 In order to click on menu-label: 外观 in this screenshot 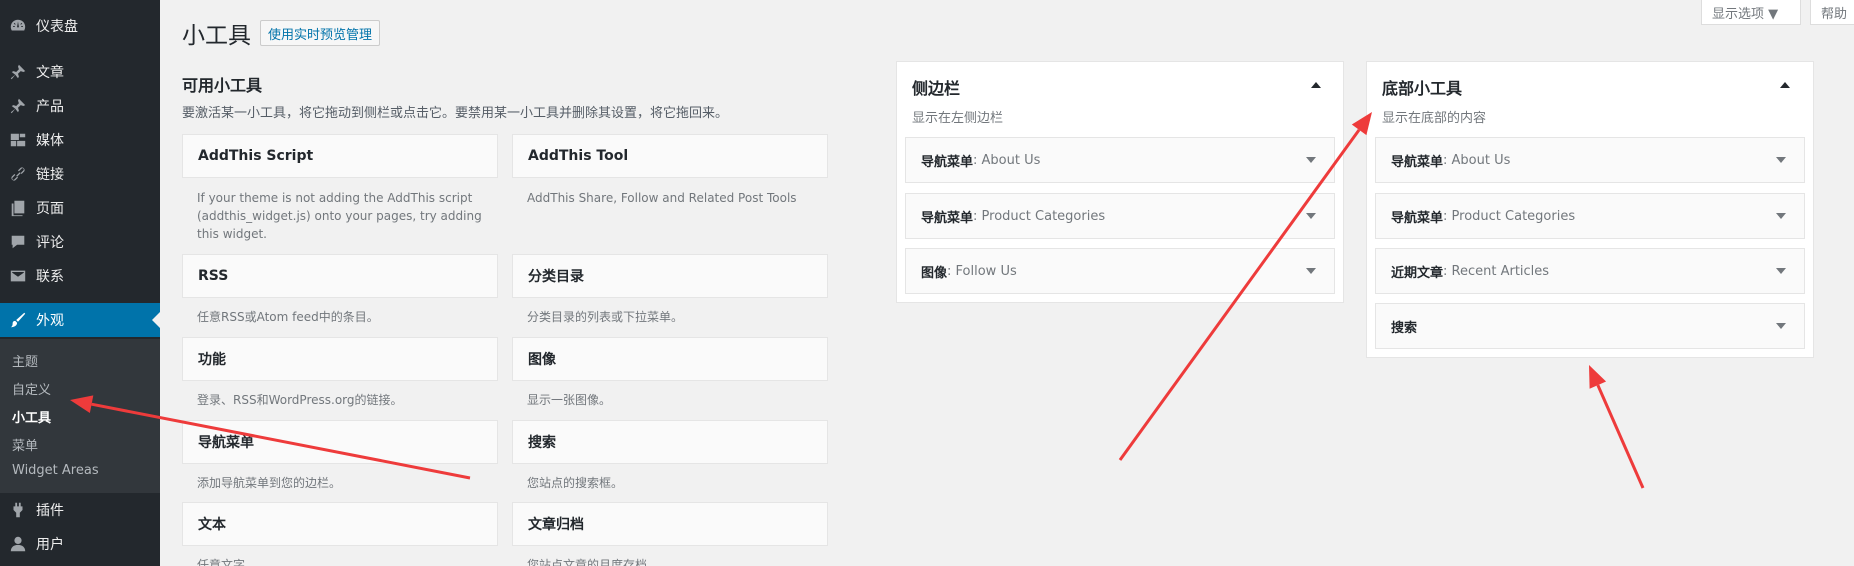, I will do `click(50, 321)`.